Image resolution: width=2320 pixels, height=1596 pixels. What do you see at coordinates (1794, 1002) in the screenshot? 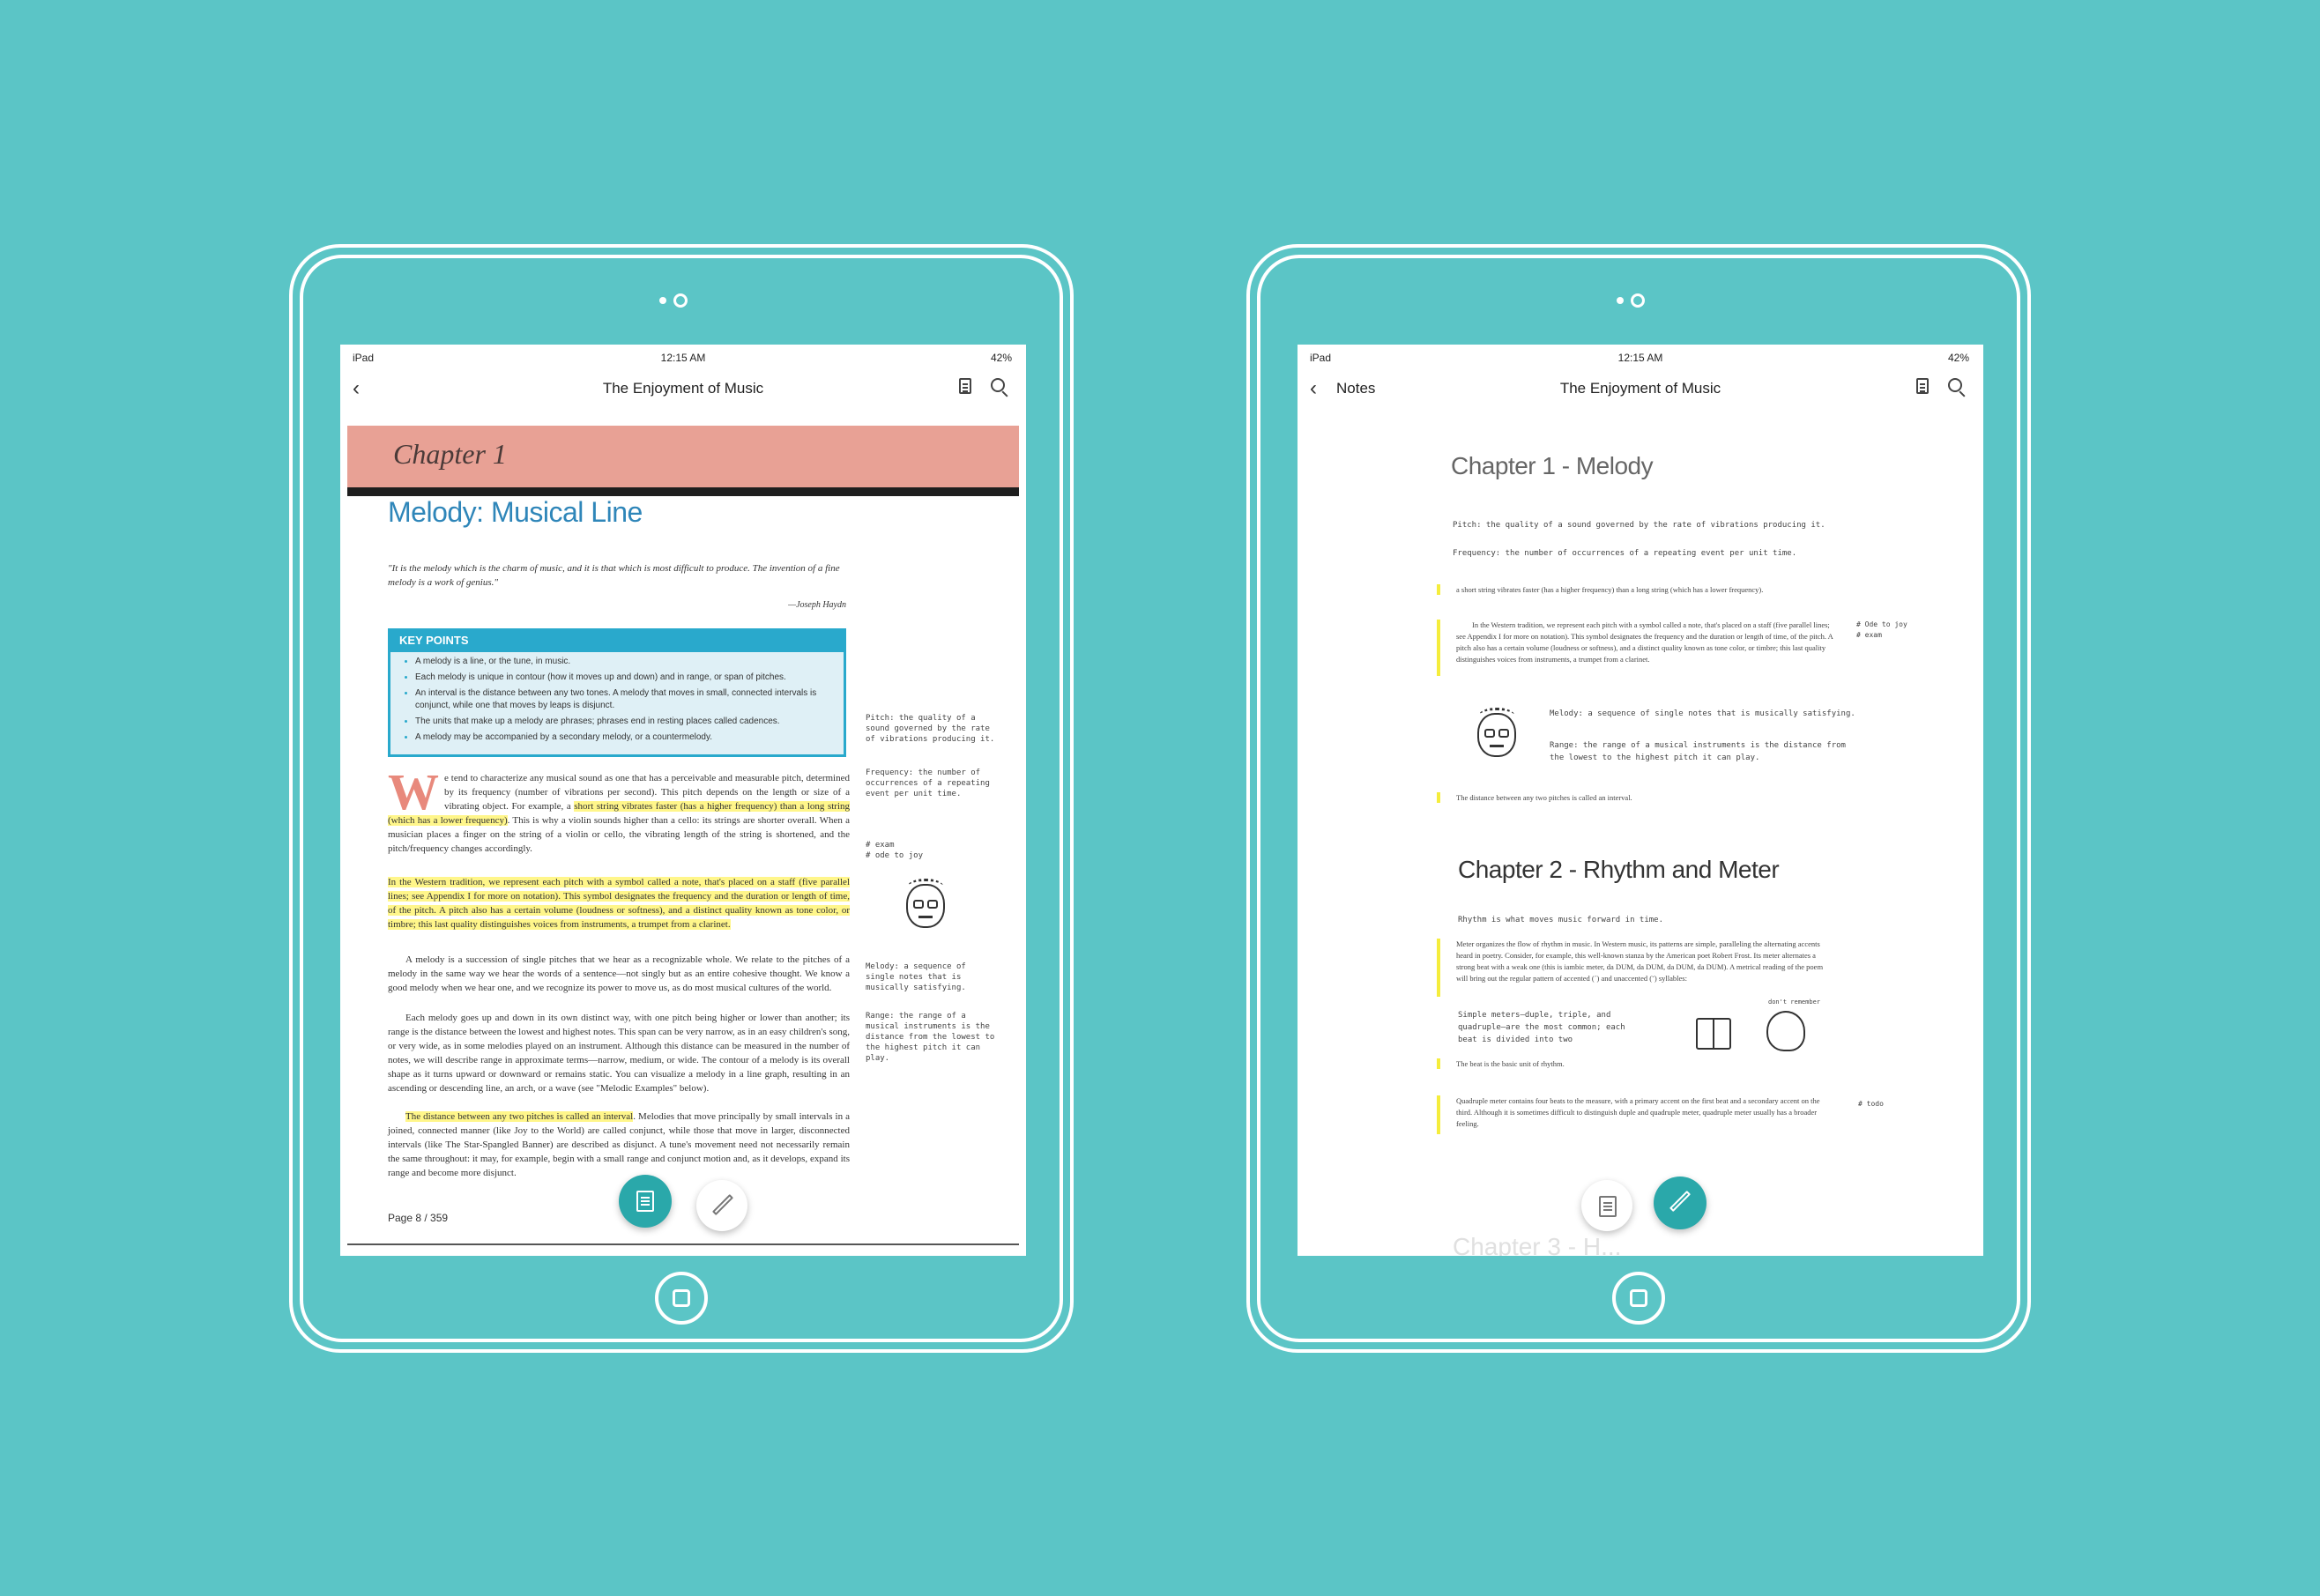
I see `sketch-caption: don't remember` at bounding box center [1794, 1002].